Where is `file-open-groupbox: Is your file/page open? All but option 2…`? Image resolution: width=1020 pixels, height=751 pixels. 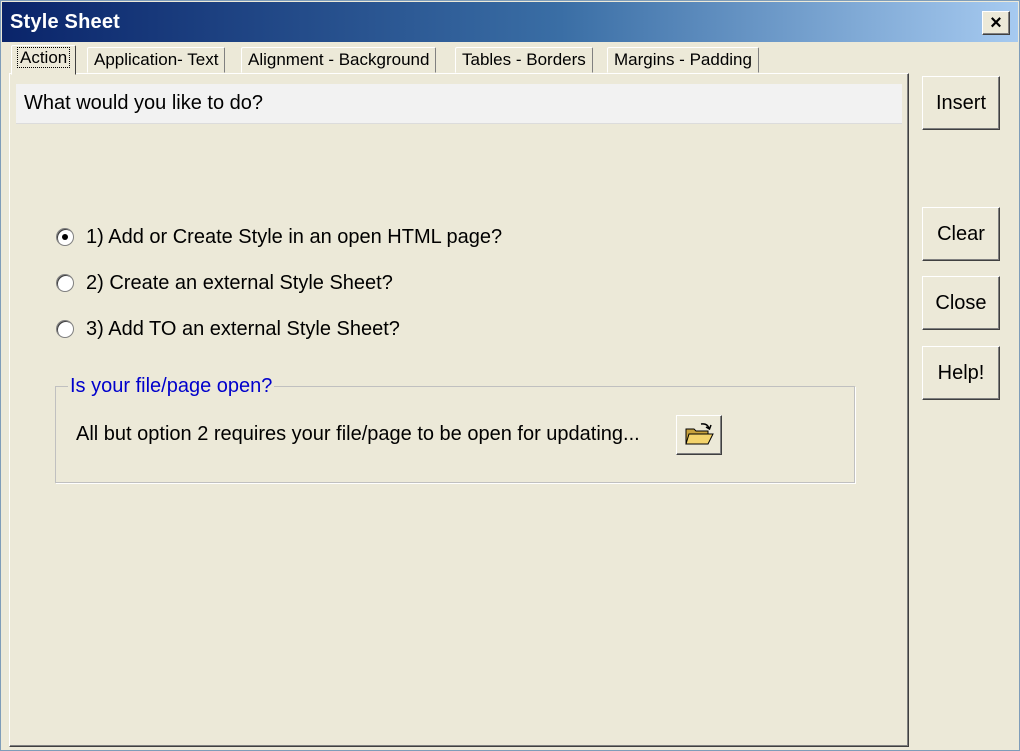 file-open-groupbox: Is your file/page open? All but option 2… is located at coordinates (455, 428).